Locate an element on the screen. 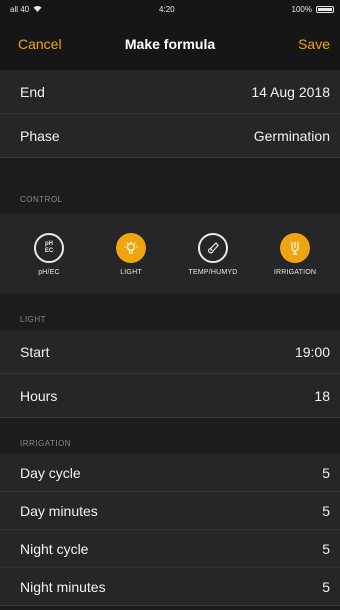  light-section-header: LIGHT is located at coordinates (170, 312).